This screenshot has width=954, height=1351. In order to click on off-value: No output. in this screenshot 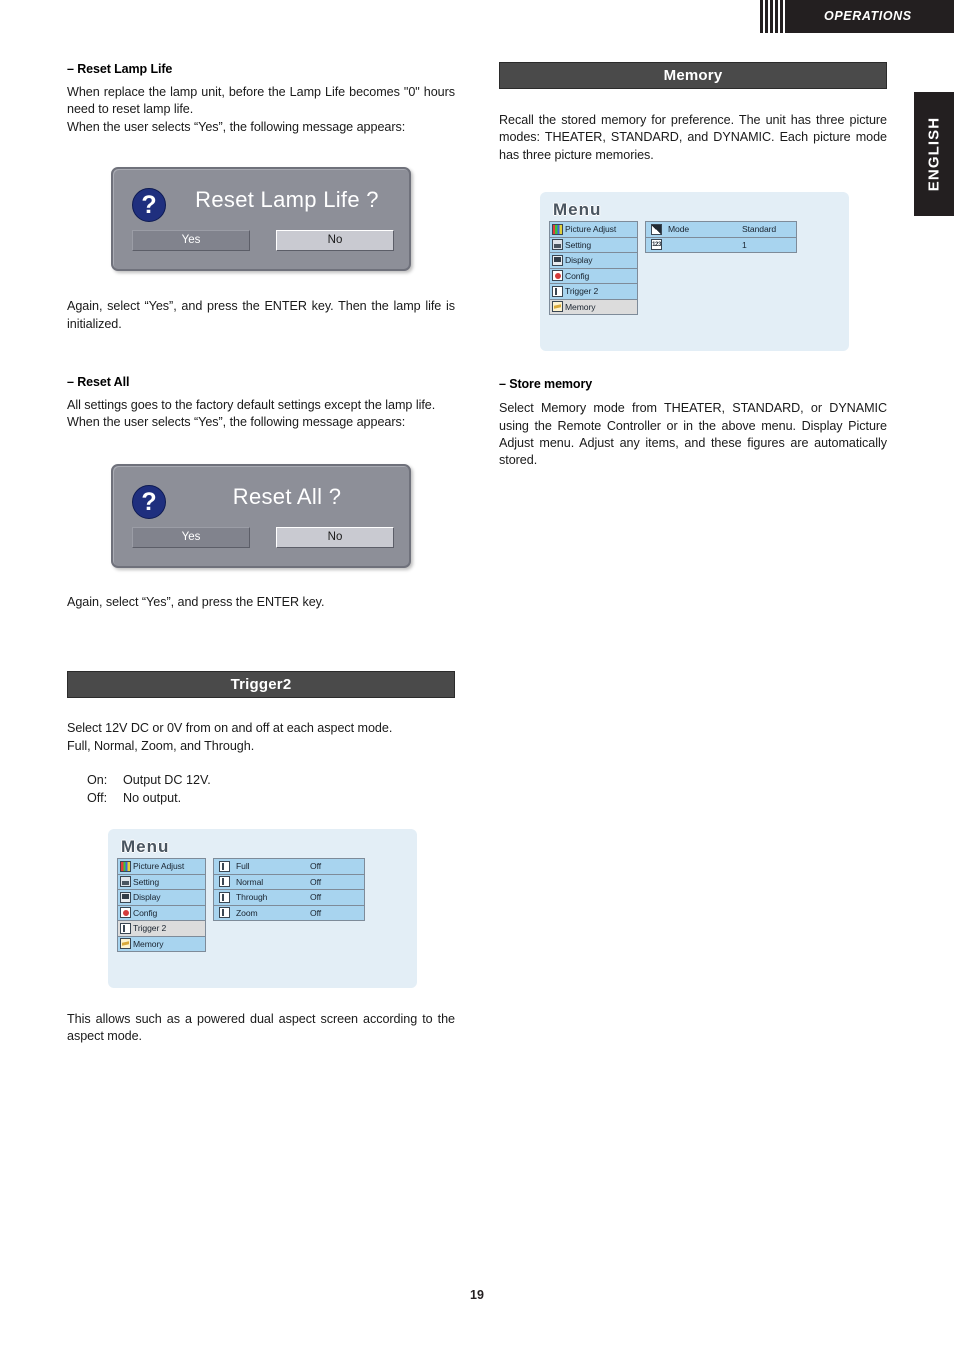, I will do `click(152, 797)`.